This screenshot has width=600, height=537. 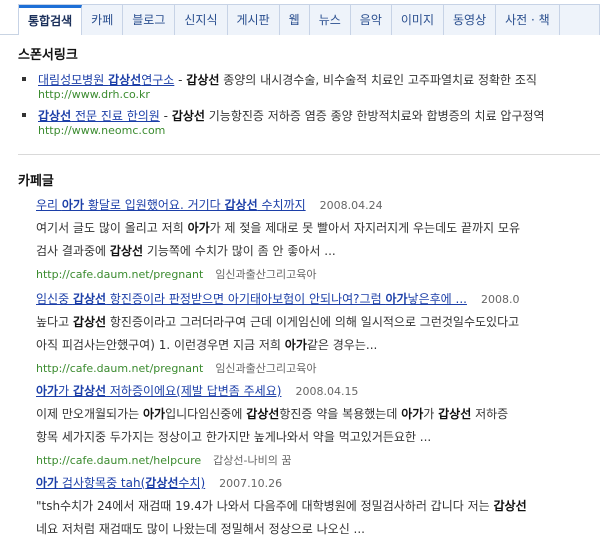 I want to click on result-url: http://cafe.daum.net/helpcure, so click(x=118, y=460).